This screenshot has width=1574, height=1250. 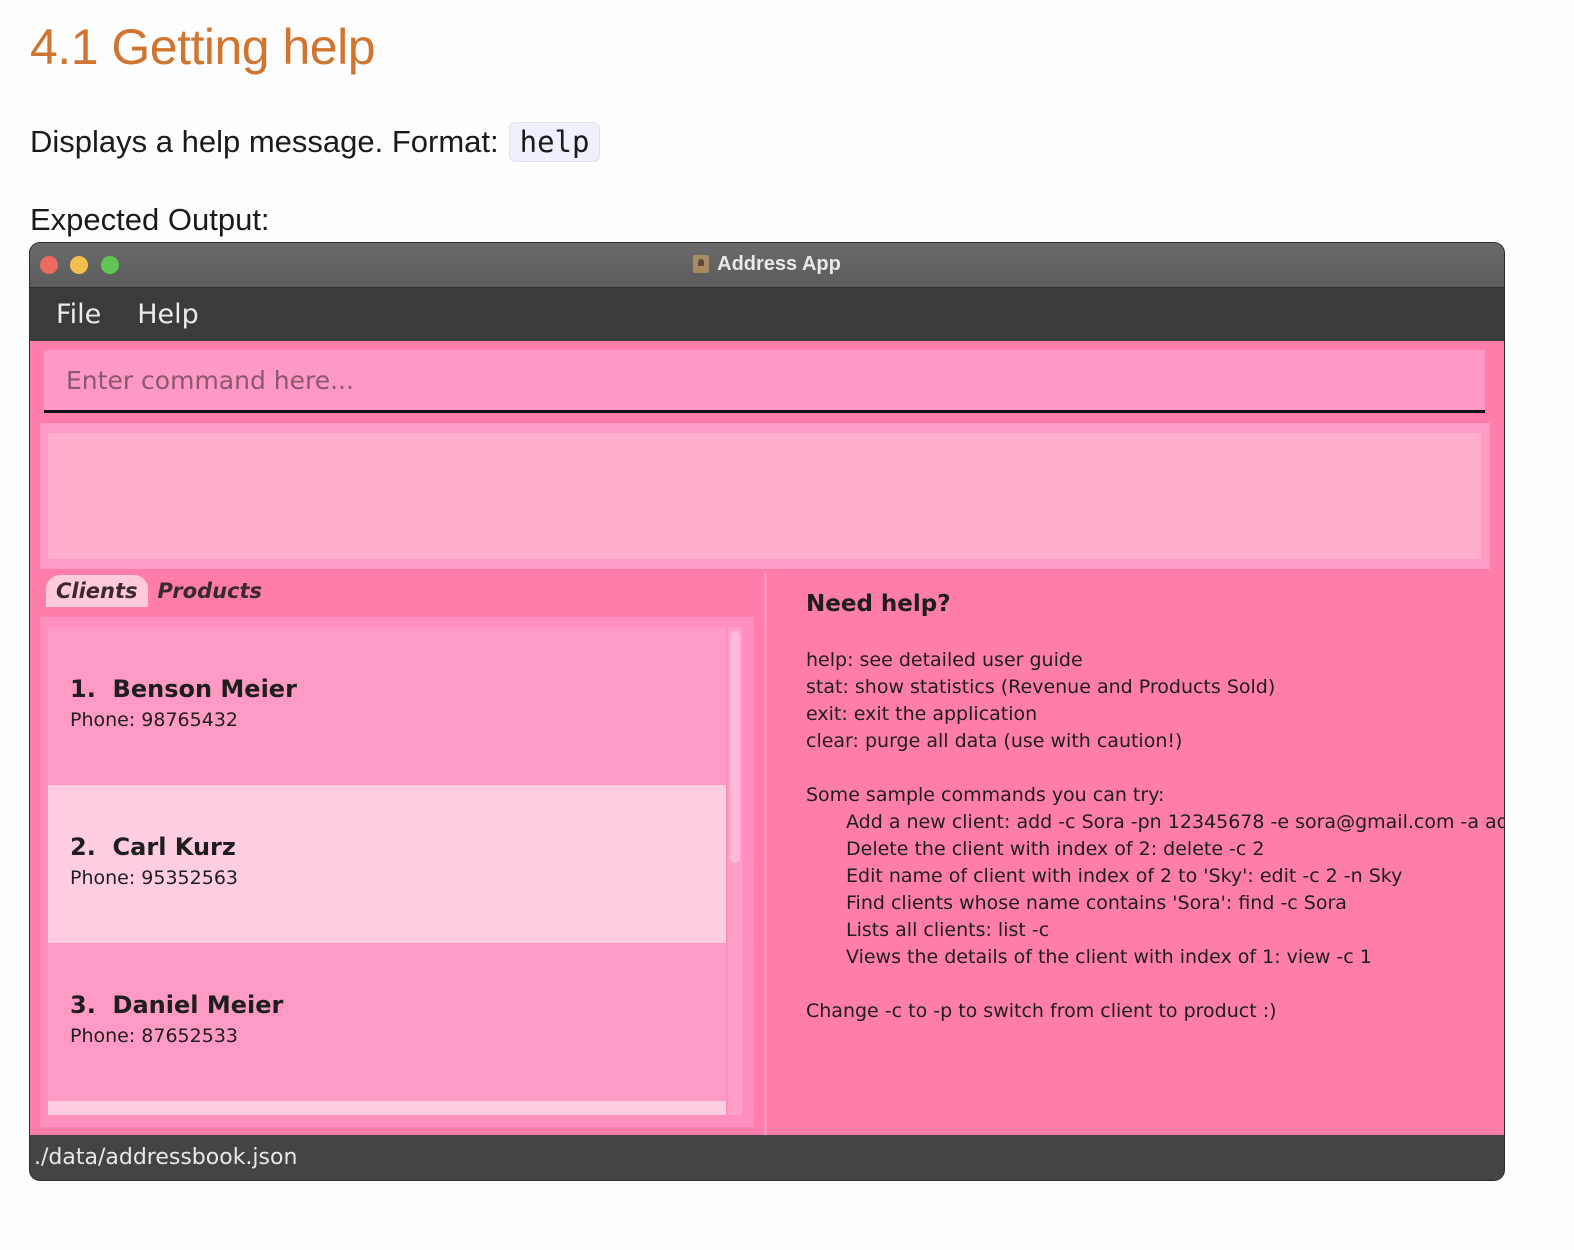 I want to click on client-phone: Phone: 87652533, so click(x=154, y=1036).